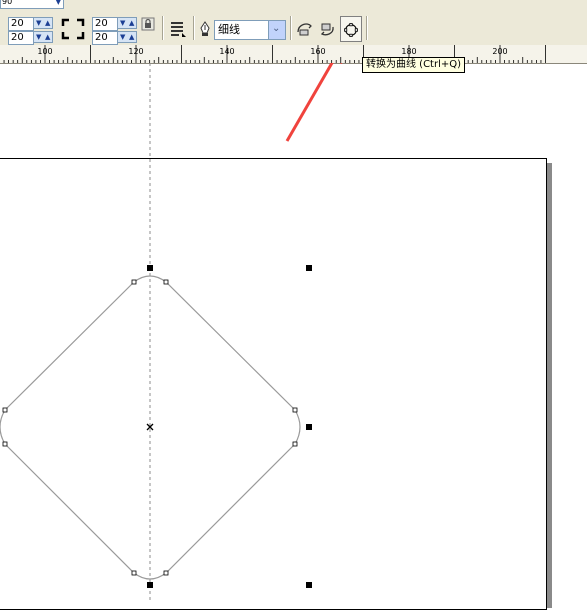  I want to click on dropdown-button: ⌄, so click(276, 30).